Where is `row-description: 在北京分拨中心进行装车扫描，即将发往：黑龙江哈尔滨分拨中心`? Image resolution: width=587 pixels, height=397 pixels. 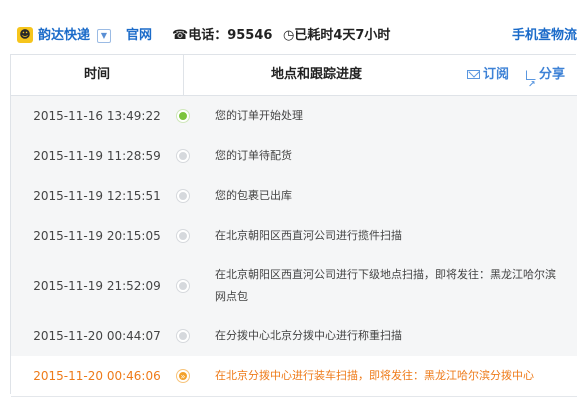 row-description: 在北京分拨中心进行装车扫描，即将发往：黑龙江哈尔滨分拨中心 is located at coordinates (374, 375).